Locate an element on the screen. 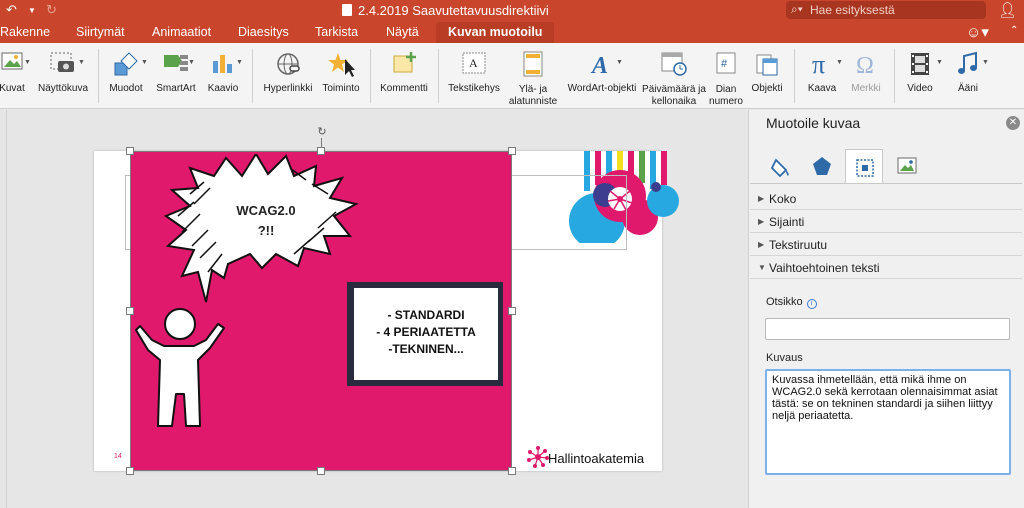 The image size is (1024, 508). otsikko-label-text: Otsikko is located at coordinates (784, 302).